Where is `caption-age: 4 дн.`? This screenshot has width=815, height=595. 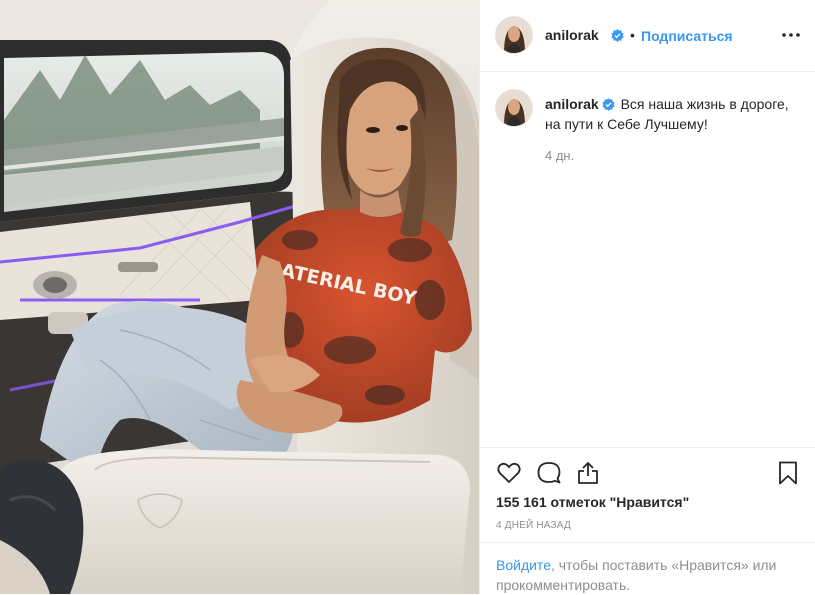
caption-age: 4 дн. is located at coordinates (560, 155).